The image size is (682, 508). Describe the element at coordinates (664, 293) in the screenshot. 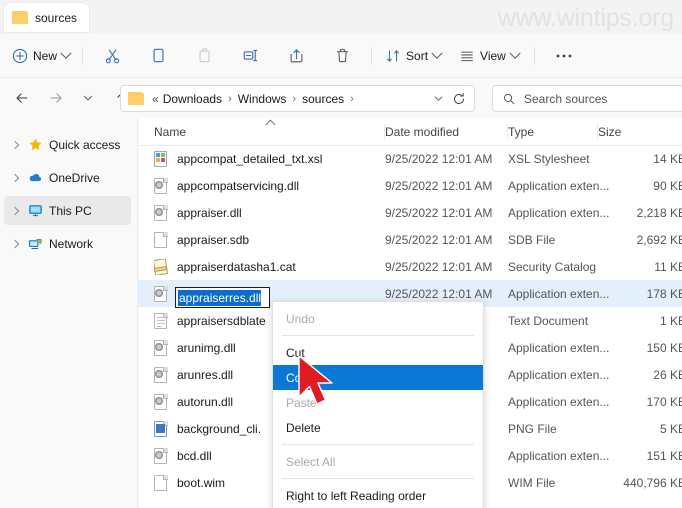

I see `file-size: 178 KB` at that location.